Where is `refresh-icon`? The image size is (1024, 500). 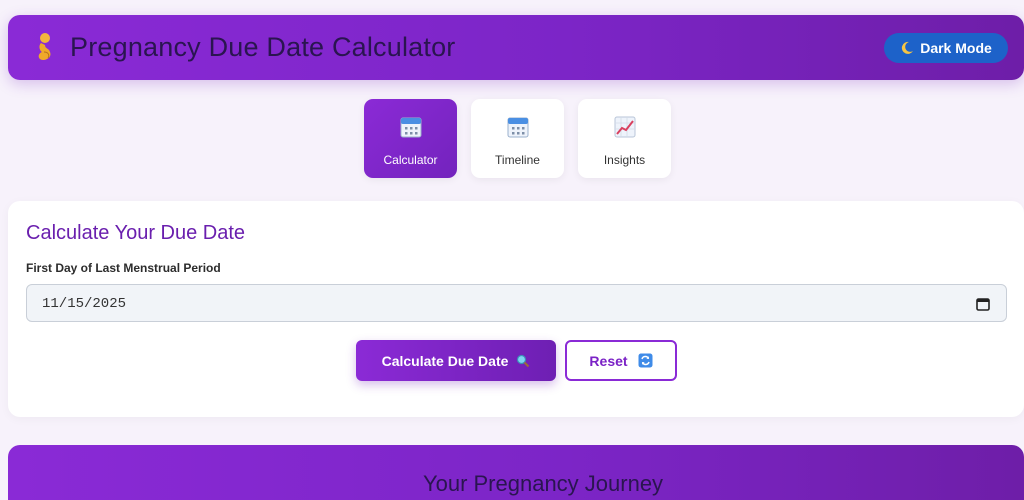 refresh-icon is located at coordinates (645, 360).